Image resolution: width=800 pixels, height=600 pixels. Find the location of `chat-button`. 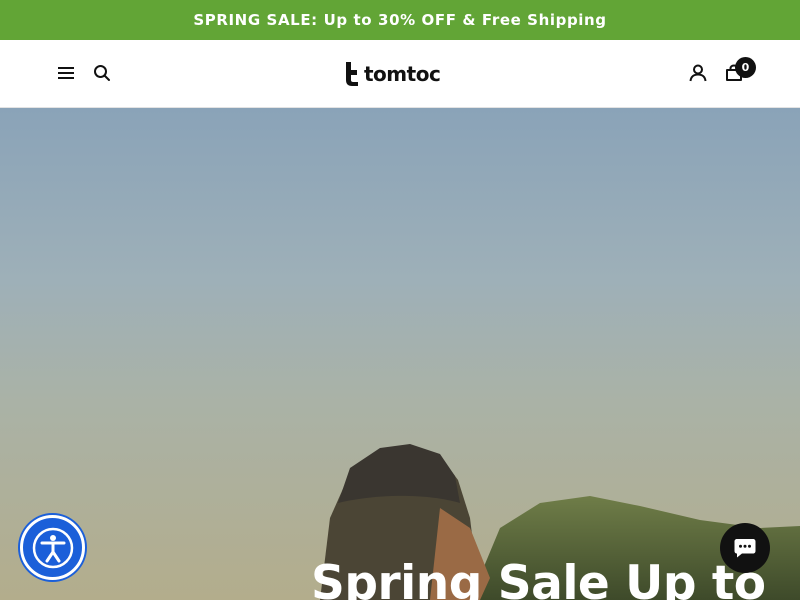

chat-button is located at coordinates (745, 548).